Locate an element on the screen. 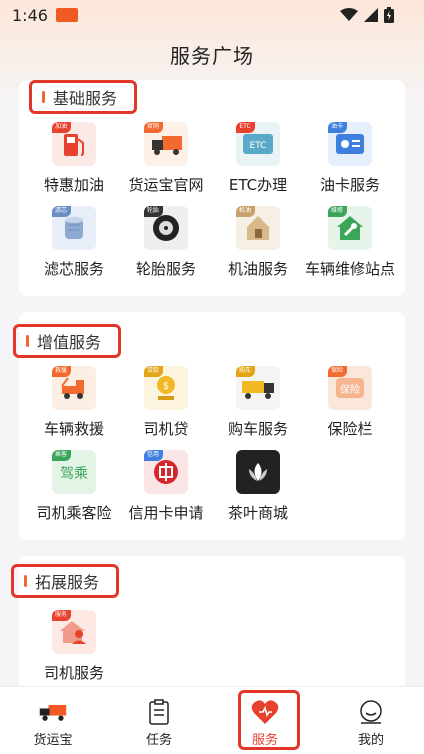 The height and width of the screenshot is (754, 424). tea-leaf-icon is located at coordinates (258, 472).